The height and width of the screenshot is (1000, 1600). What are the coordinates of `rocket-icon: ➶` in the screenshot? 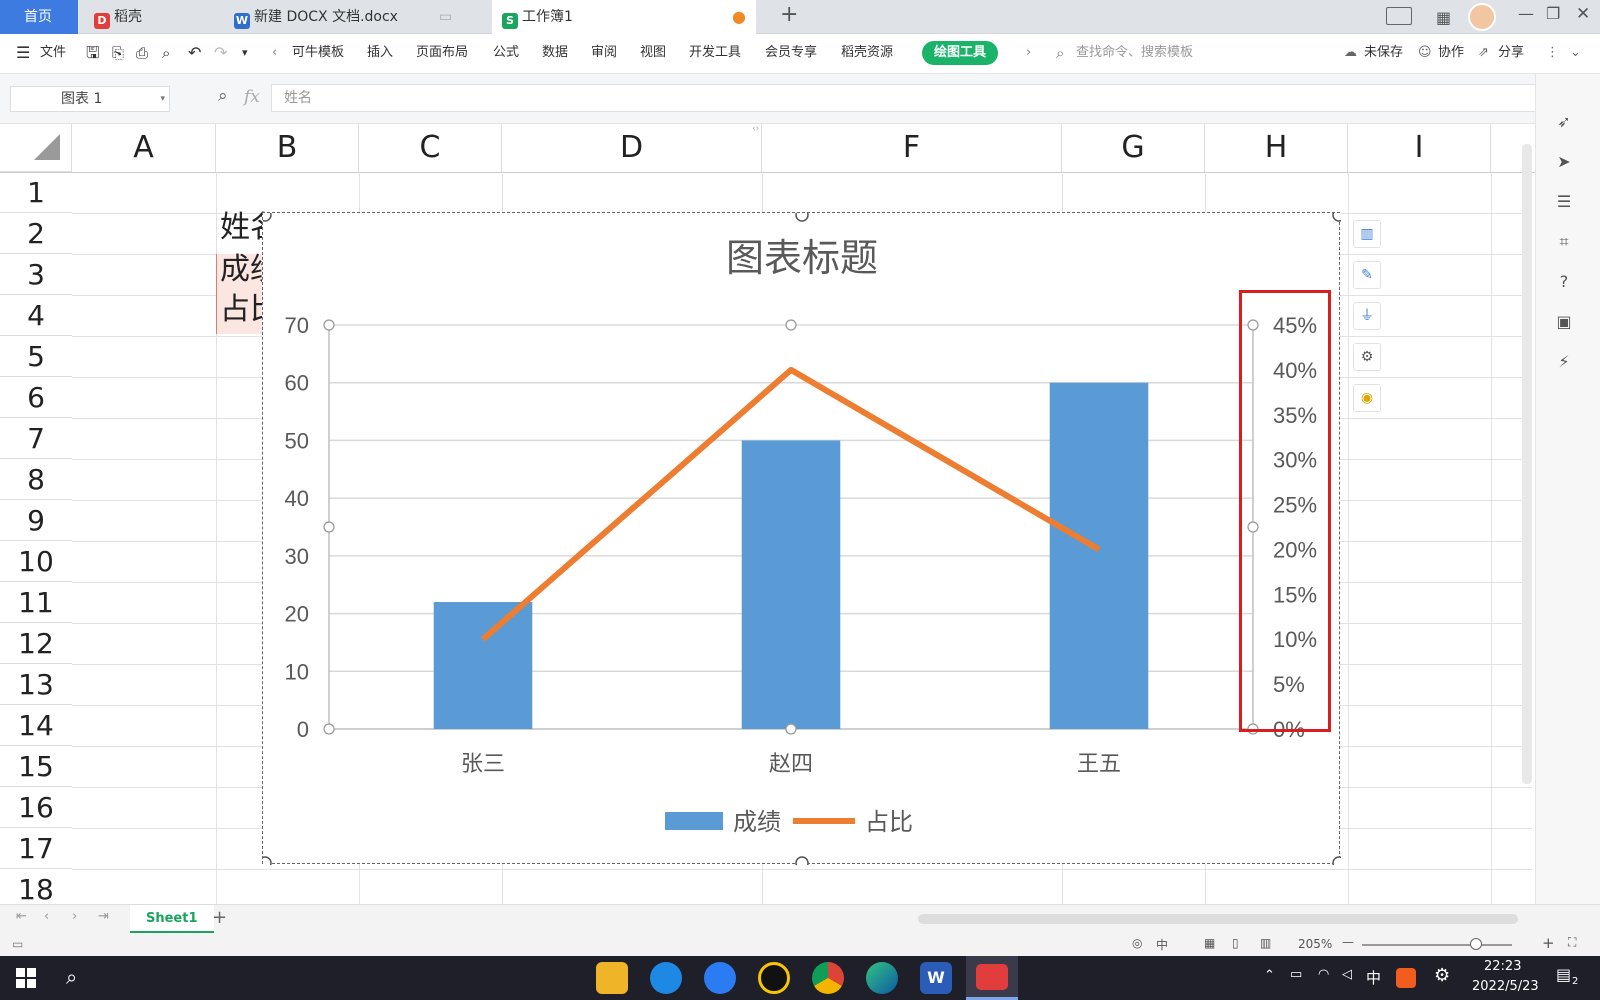 It's located at (1564, 122).